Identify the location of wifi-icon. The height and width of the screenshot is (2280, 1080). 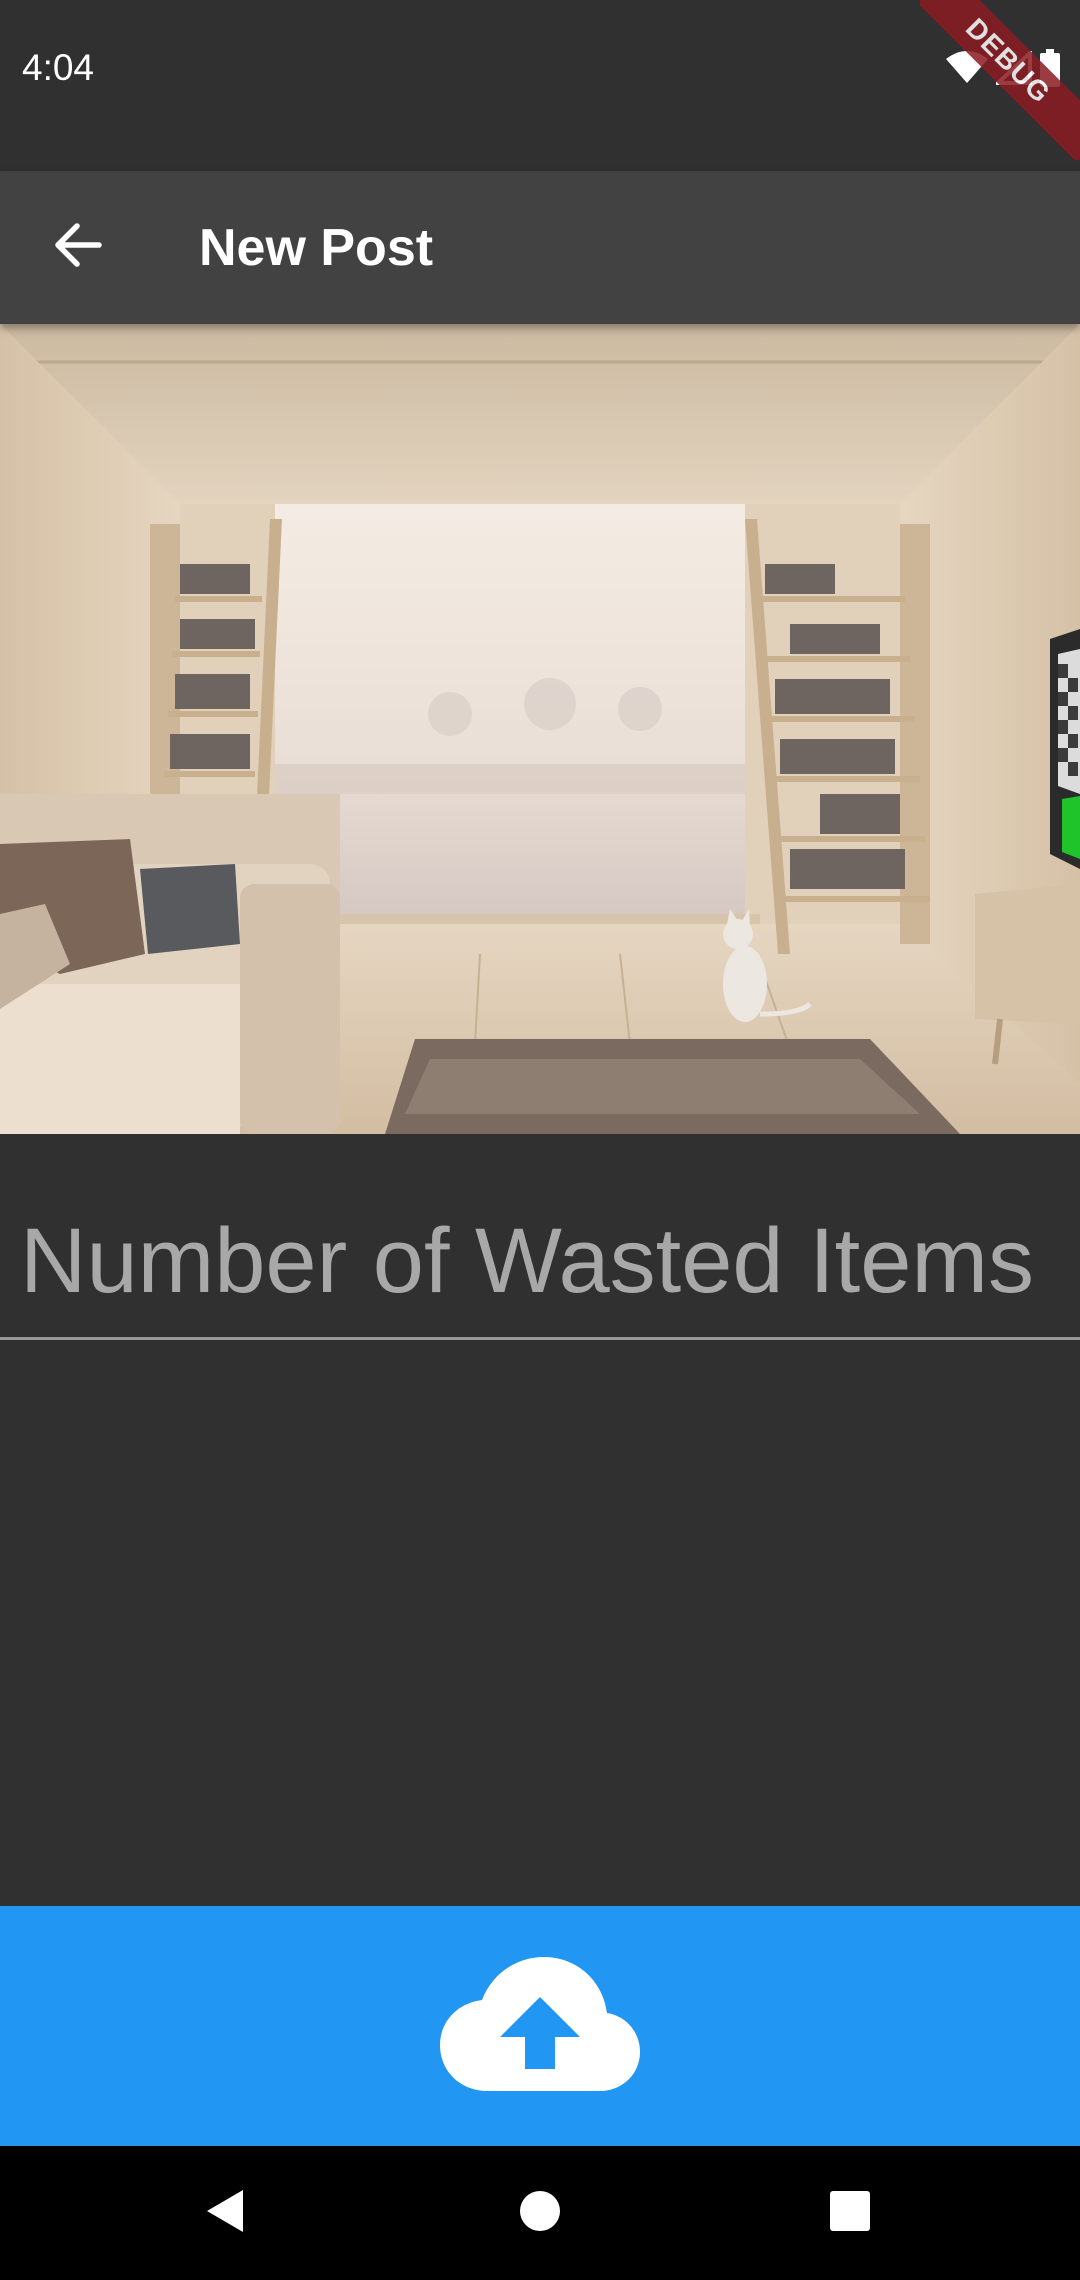
(967, 68).